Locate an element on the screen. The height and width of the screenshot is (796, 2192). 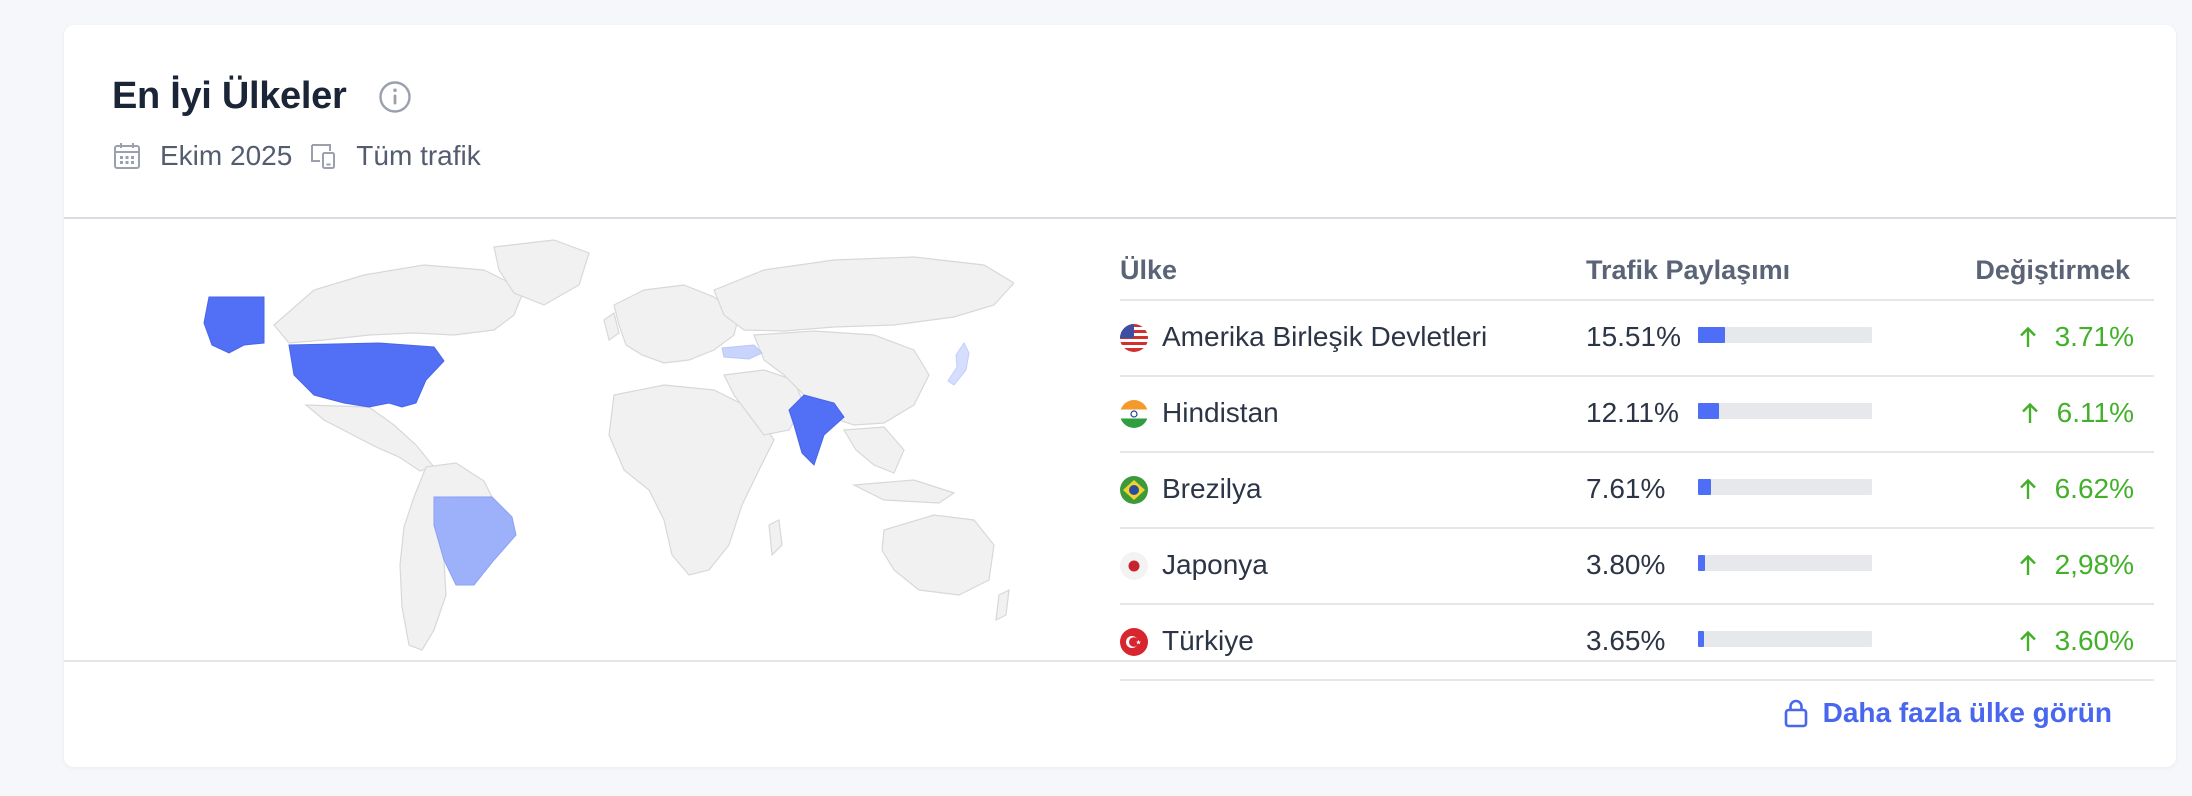
traffic-share-value: 3.80% is located at coordinates (1626, 564).